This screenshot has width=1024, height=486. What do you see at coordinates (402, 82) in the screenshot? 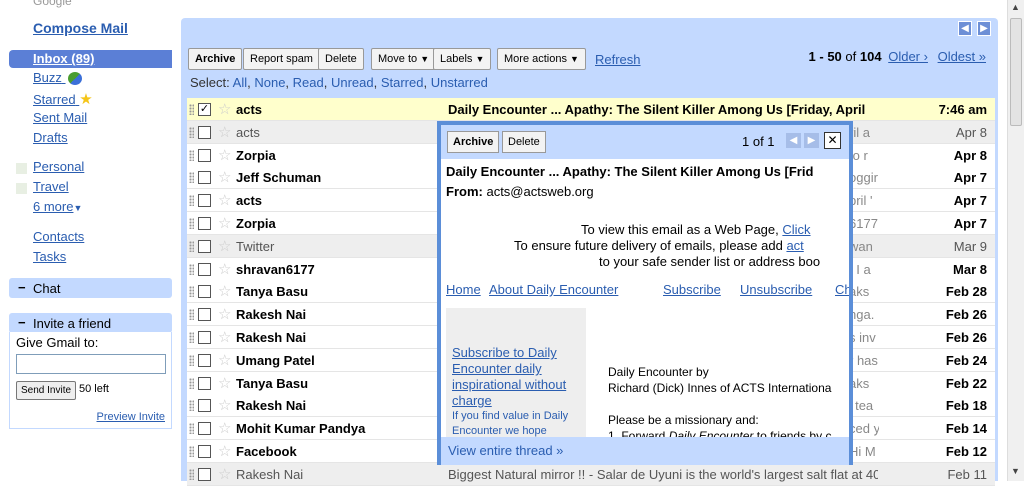
I see `select-starred-link: Starred` at bounding box center [402, 82].